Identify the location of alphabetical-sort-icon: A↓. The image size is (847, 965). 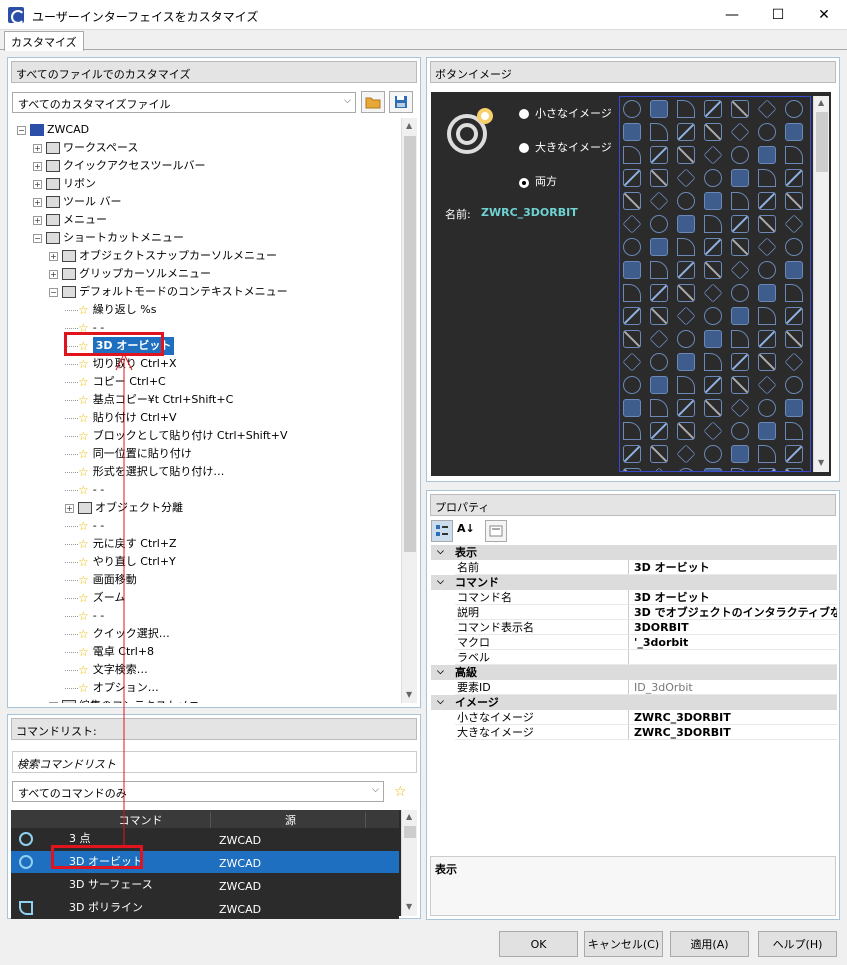
(466, 528).